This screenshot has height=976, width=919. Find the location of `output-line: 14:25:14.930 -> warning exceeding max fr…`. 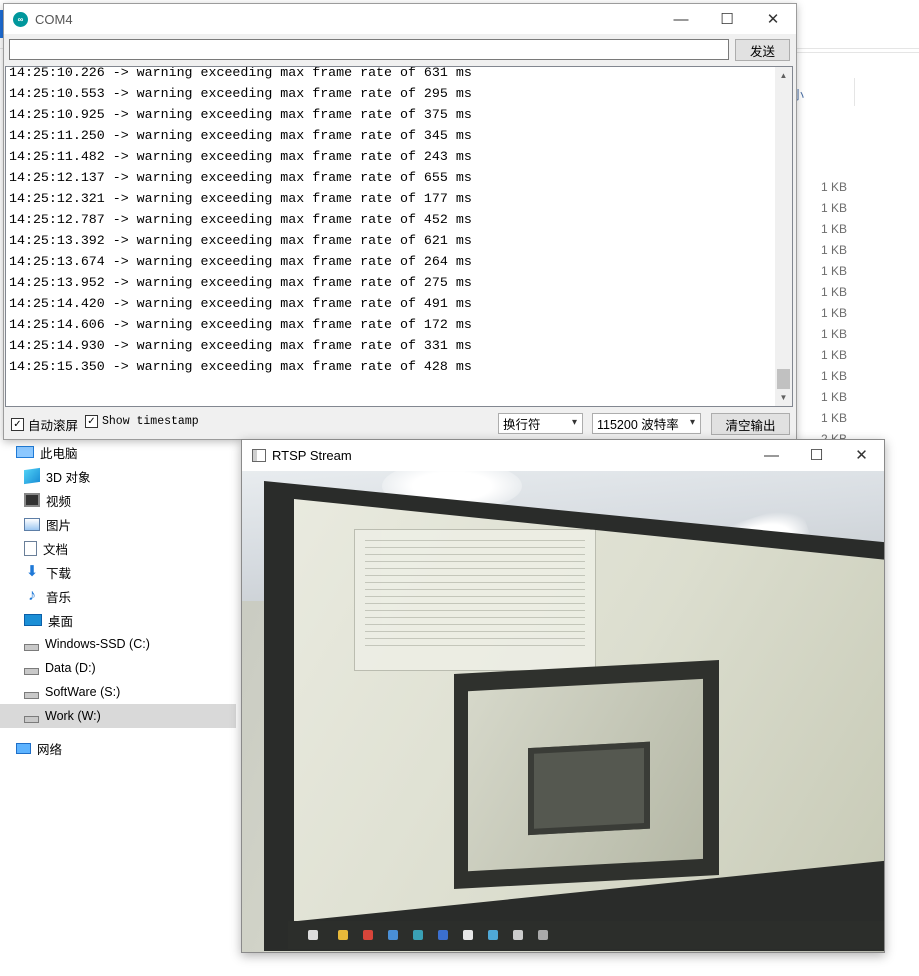

output-line: 14:25:14.930 -> warning exceeding max fr… is located at coordinates (240, 345).